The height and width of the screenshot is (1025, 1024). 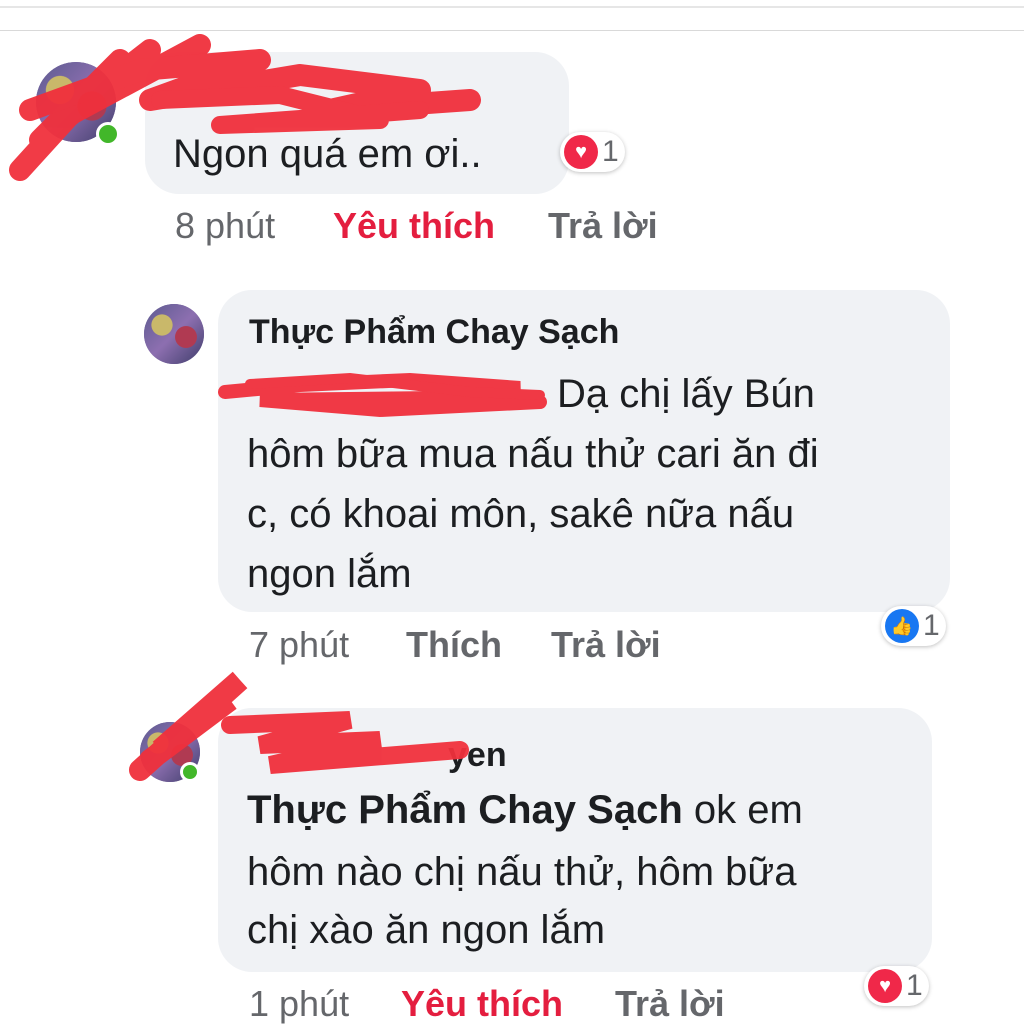 I want to click on comment-text: ok em, so click(x=742, y=810).